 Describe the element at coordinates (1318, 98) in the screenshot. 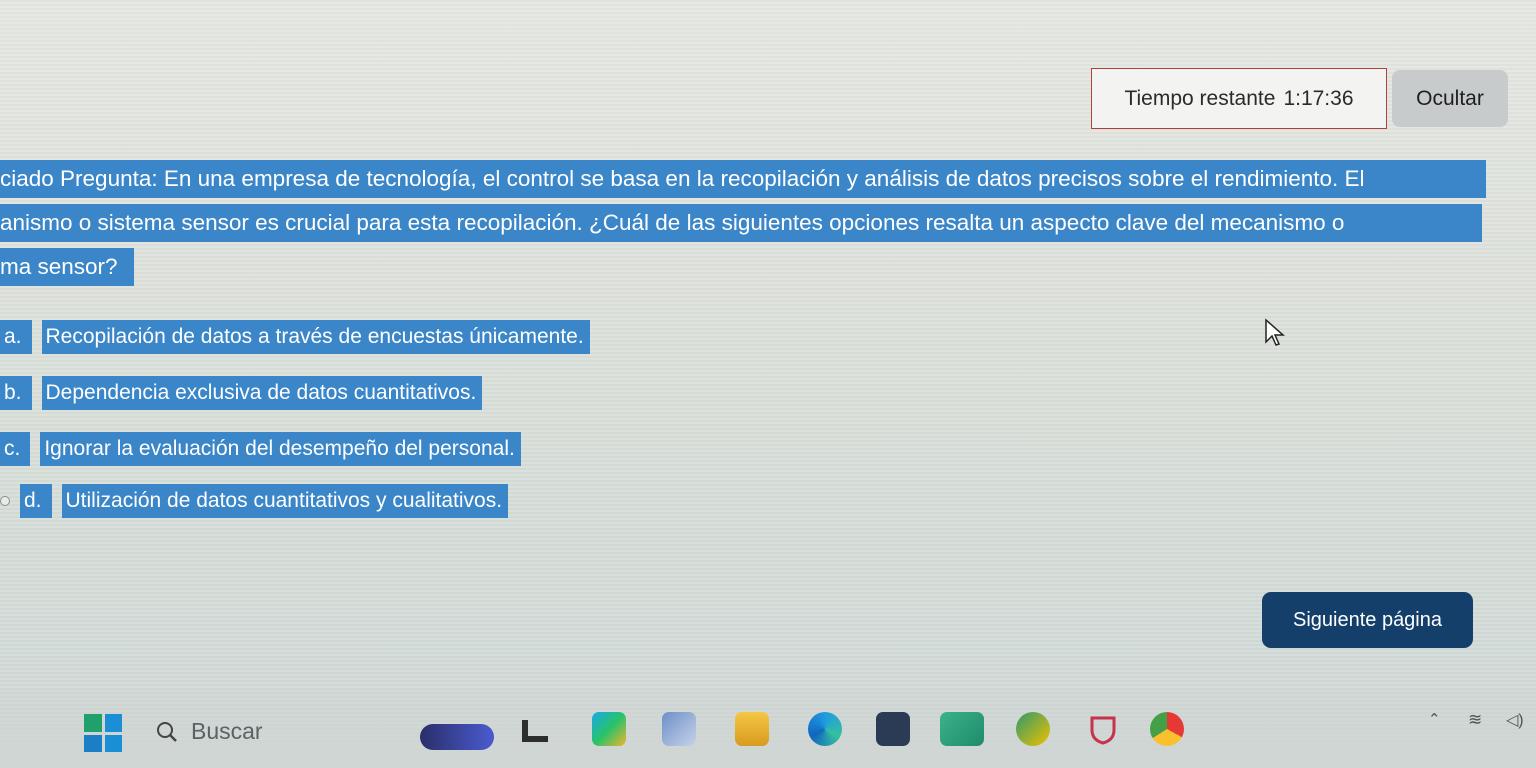

I see `timer-value: 1:17:36` at that location.